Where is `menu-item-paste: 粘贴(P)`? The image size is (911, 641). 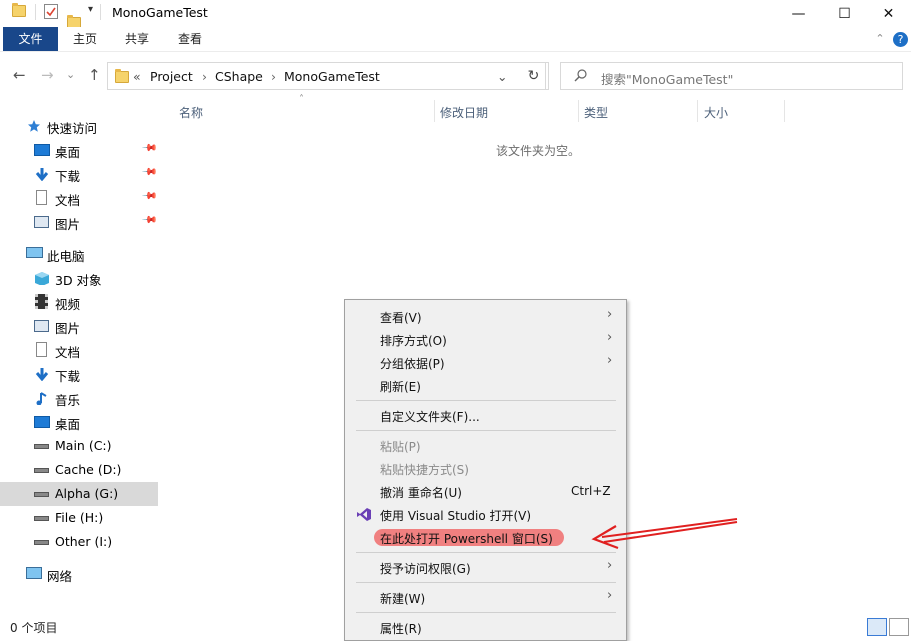 menu-item-paste: 粘贴(P) is located at coordinates (485, 445).